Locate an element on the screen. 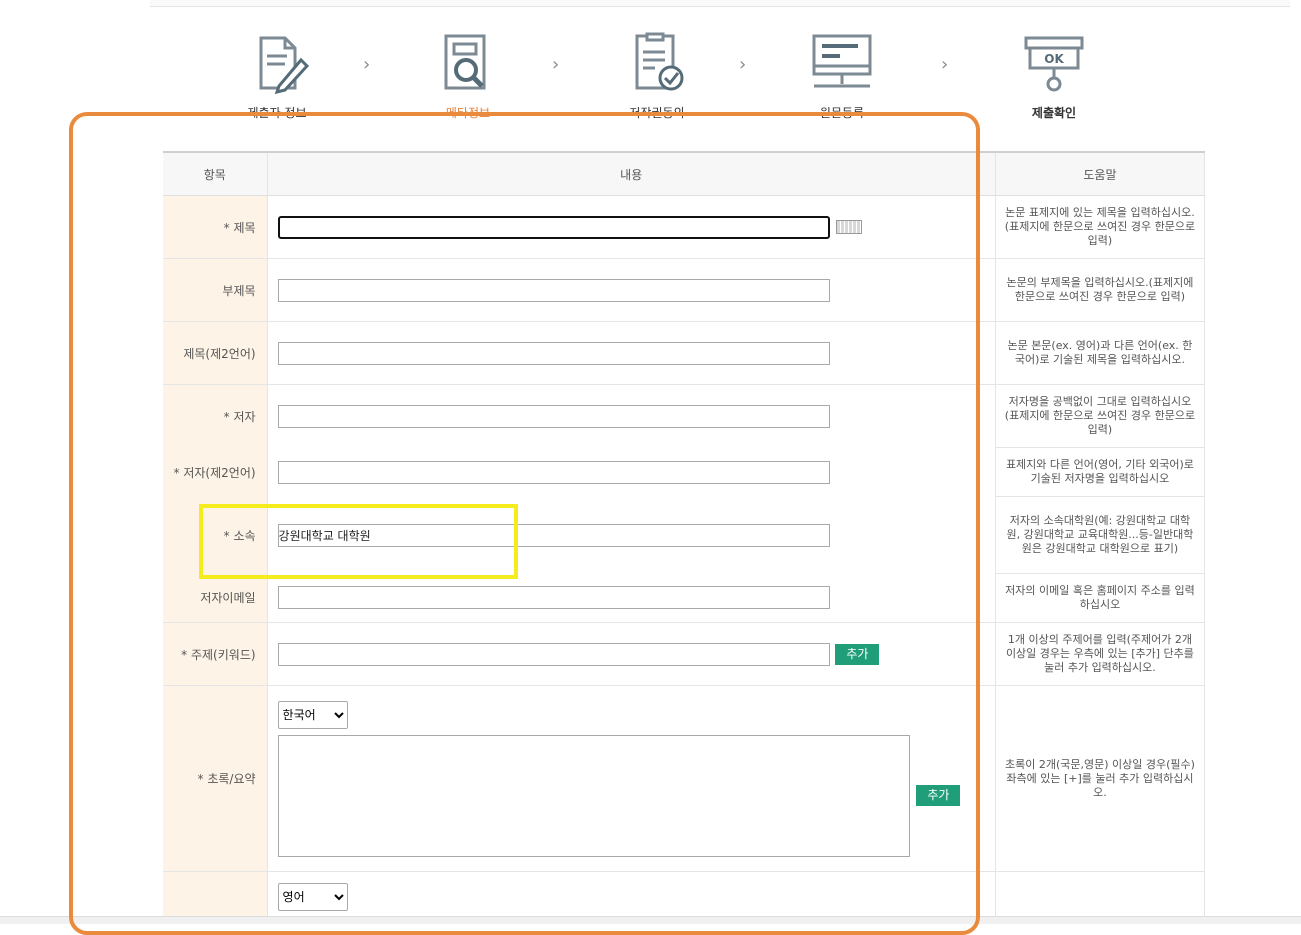 The width and height of the screenshot is (1301, 935). keyword-input is located at coordinates (553, 654).